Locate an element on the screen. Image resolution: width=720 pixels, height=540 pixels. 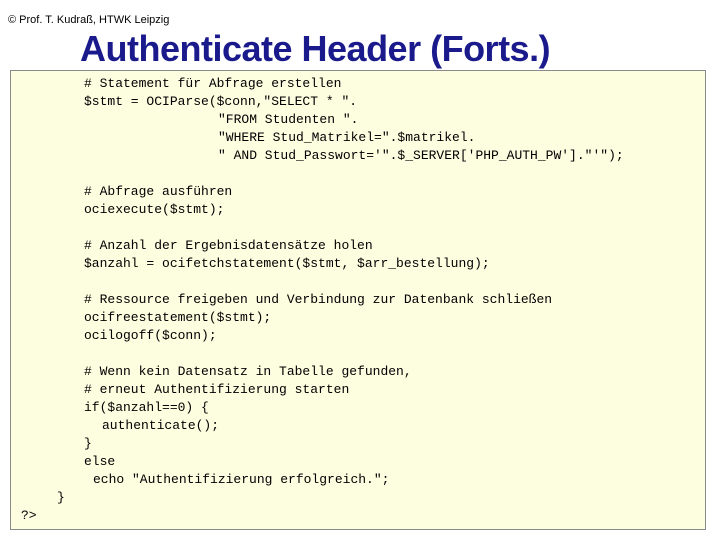
code-line: authenticate(); is located at coordinates (161, 425).